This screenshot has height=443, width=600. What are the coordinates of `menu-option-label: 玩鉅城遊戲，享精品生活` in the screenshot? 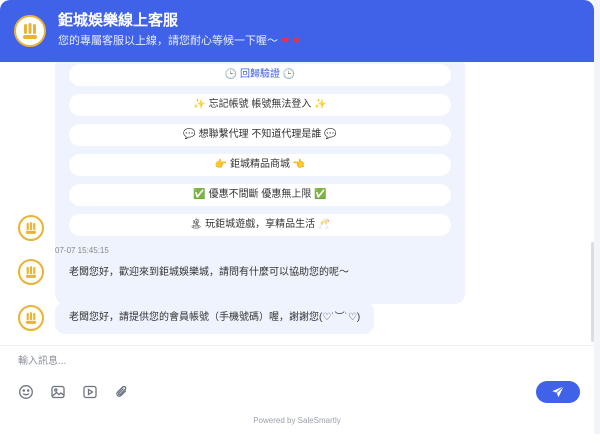 It's located at (260, 224).